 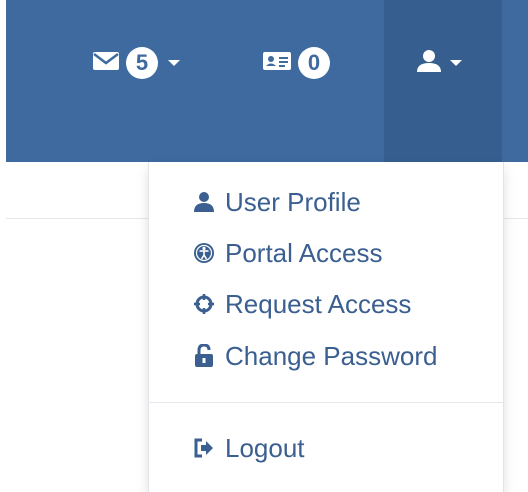 What do you see at coordinates (204, 448) in the screenshot?
I see `sign-out-icon` at bounding box center [204, 448].